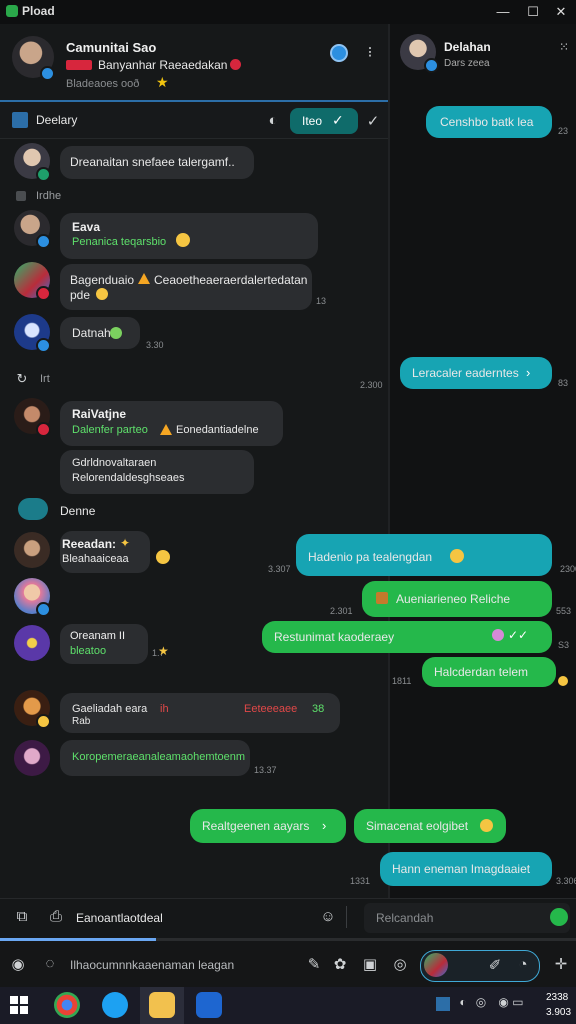  Describe the element at coordinates (564, 645) in the screenshot. I see `message-time: S3` at that location.